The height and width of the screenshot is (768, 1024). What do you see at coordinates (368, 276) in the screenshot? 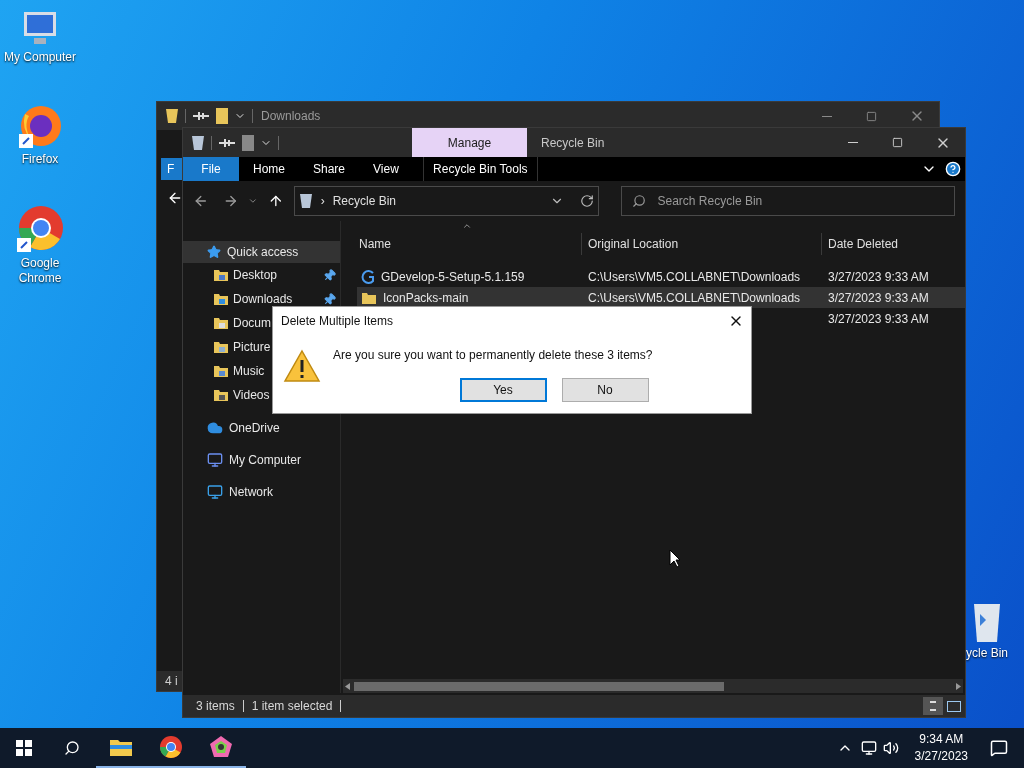
I see `app-icon` at bounding box center [368, 276].